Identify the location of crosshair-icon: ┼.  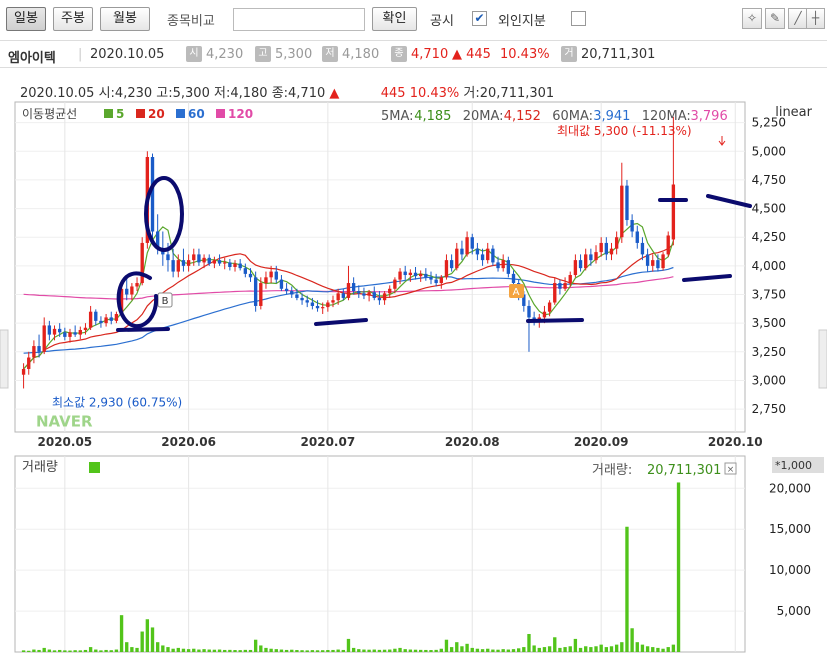
(815, 18).